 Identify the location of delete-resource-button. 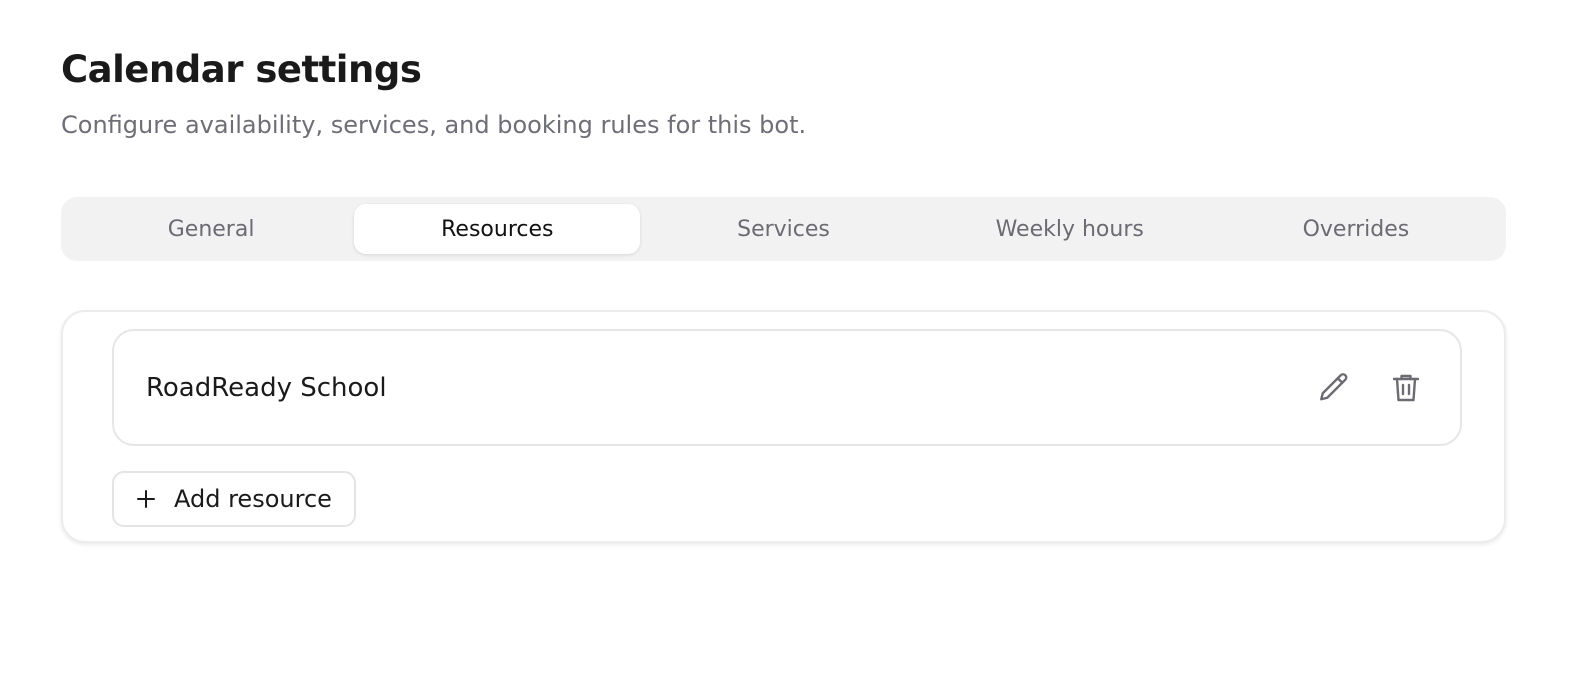
(1406, 388).